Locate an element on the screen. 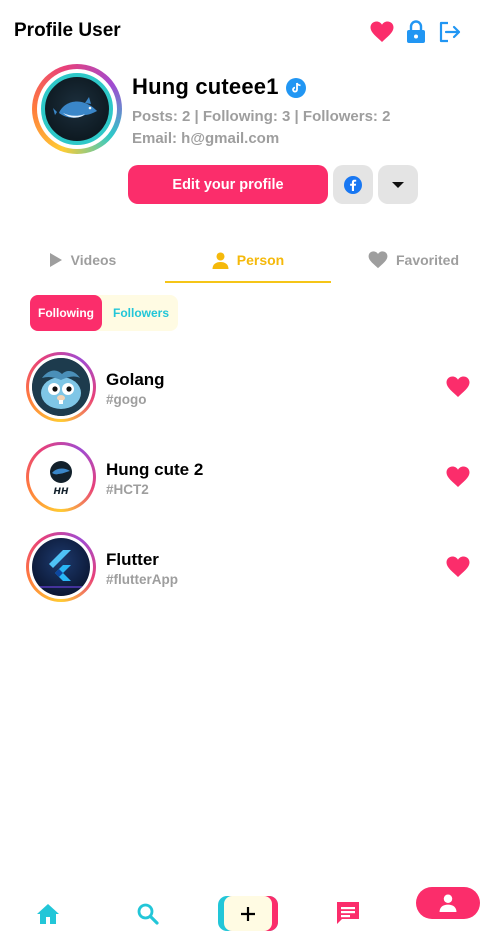  facebook-button is located at coordinates (353, 184).